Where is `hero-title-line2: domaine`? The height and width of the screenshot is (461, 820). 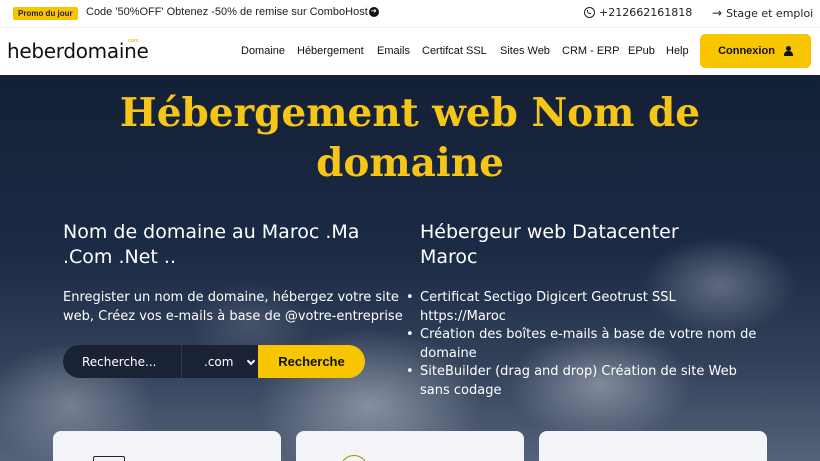 hero-title-line2: domaine is located at coordinates (410, 163).